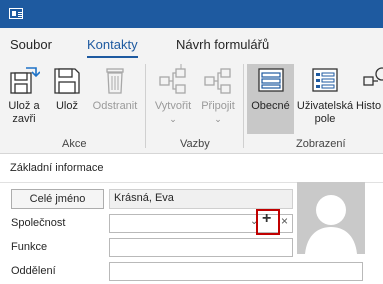 This screenshot has height=284, width=383. What do you see at coordinates (270, 99) in the screenshot?
I see `general-view-button: Obecné` at bounding box center [270, 99].